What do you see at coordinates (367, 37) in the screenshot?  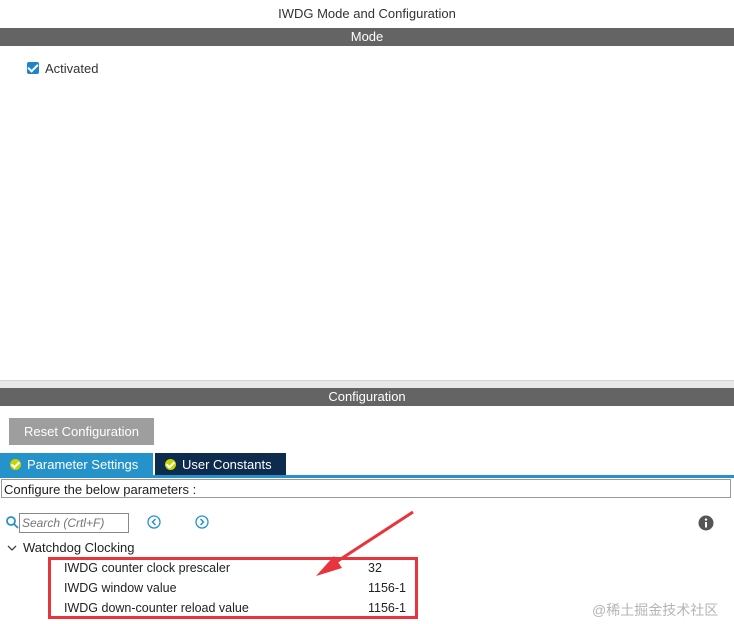 I see `mode-header: Mode` at bounding box center [367, 37].